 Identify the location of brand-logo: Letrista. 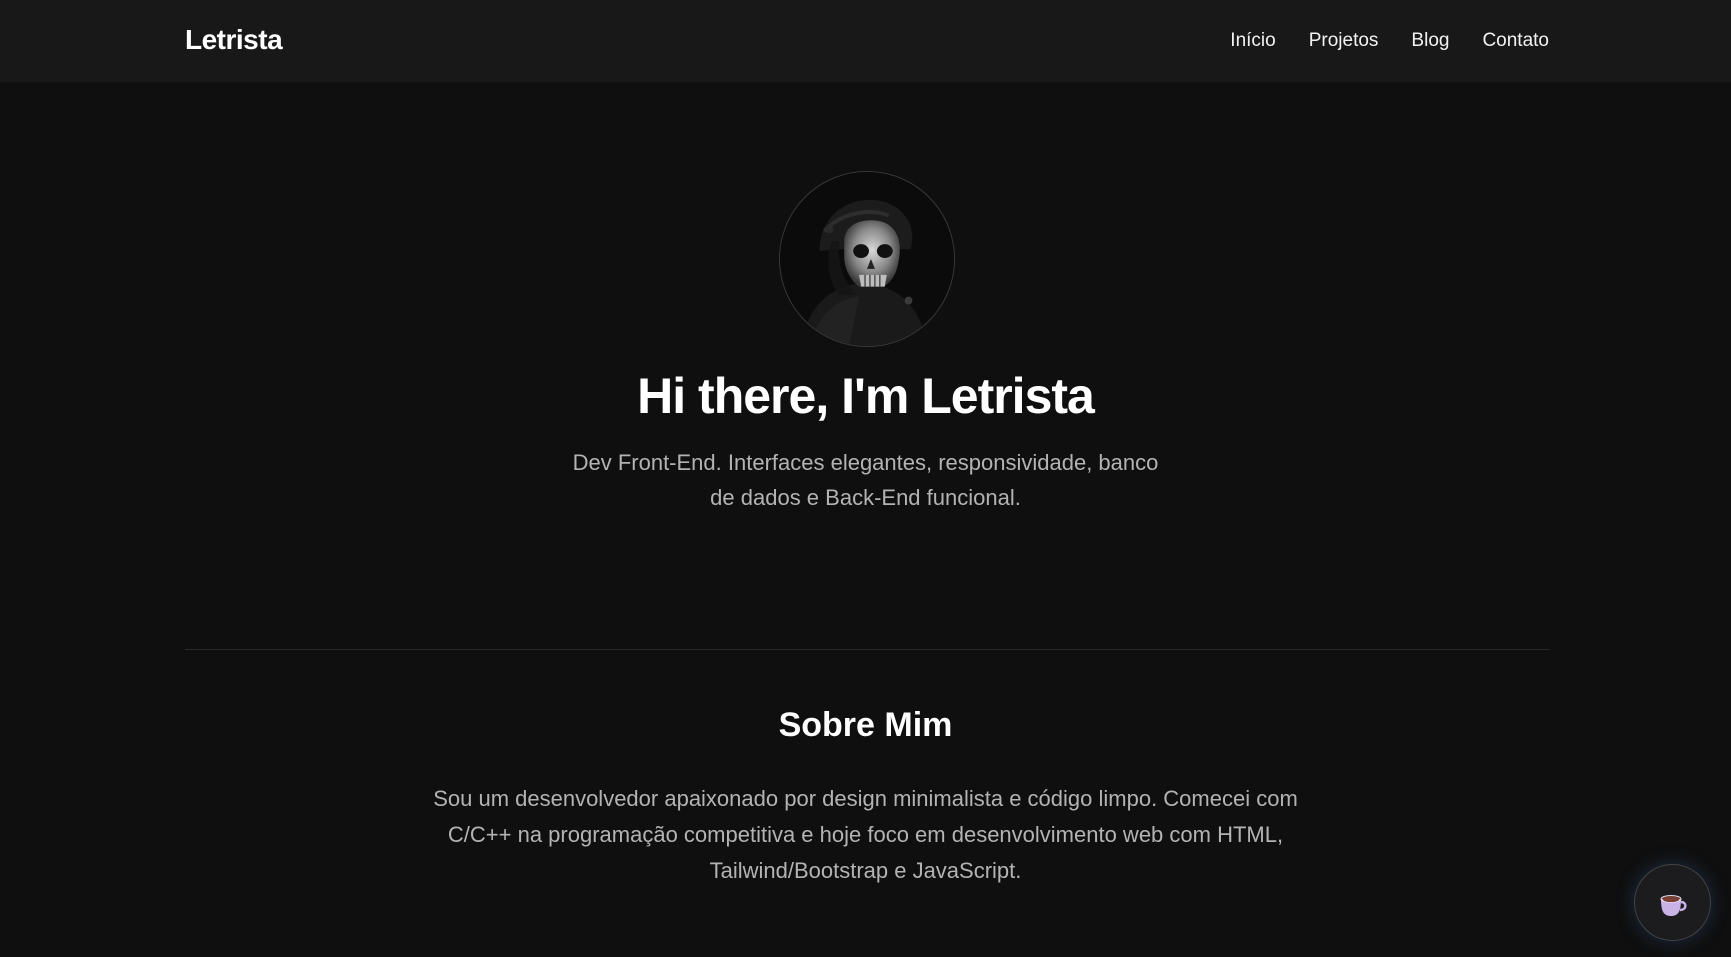
(234, 40).